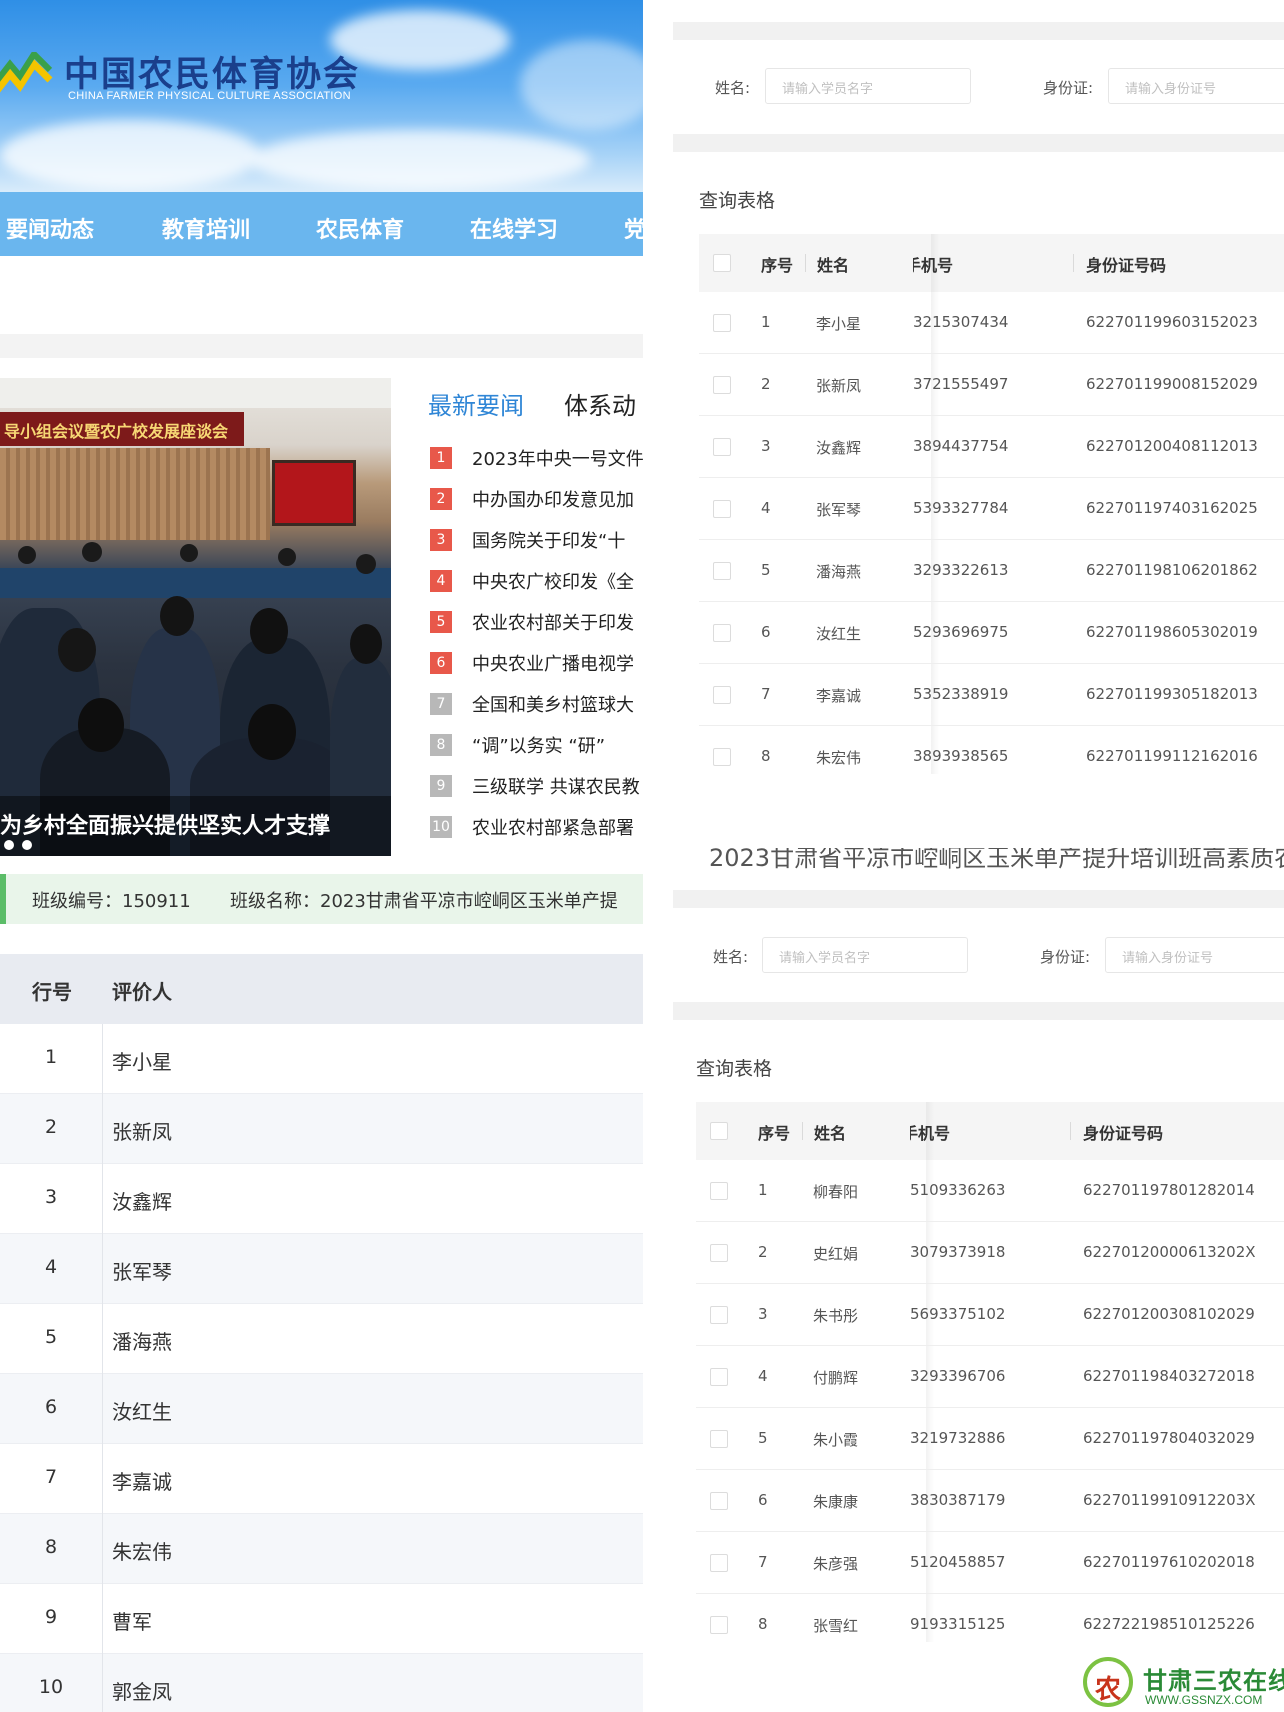 Image resolution: width=1284 pixels, height=1712 pixels. I want to click on table-row: 1 李小星, so click(321, 1059).